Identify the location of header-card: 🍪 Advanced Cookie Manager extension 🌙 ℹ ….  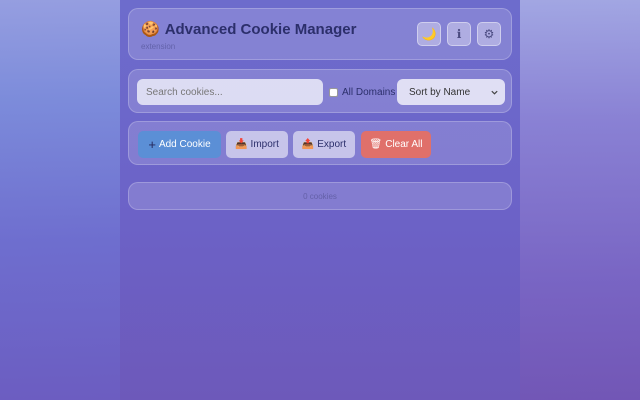
(320, 34).